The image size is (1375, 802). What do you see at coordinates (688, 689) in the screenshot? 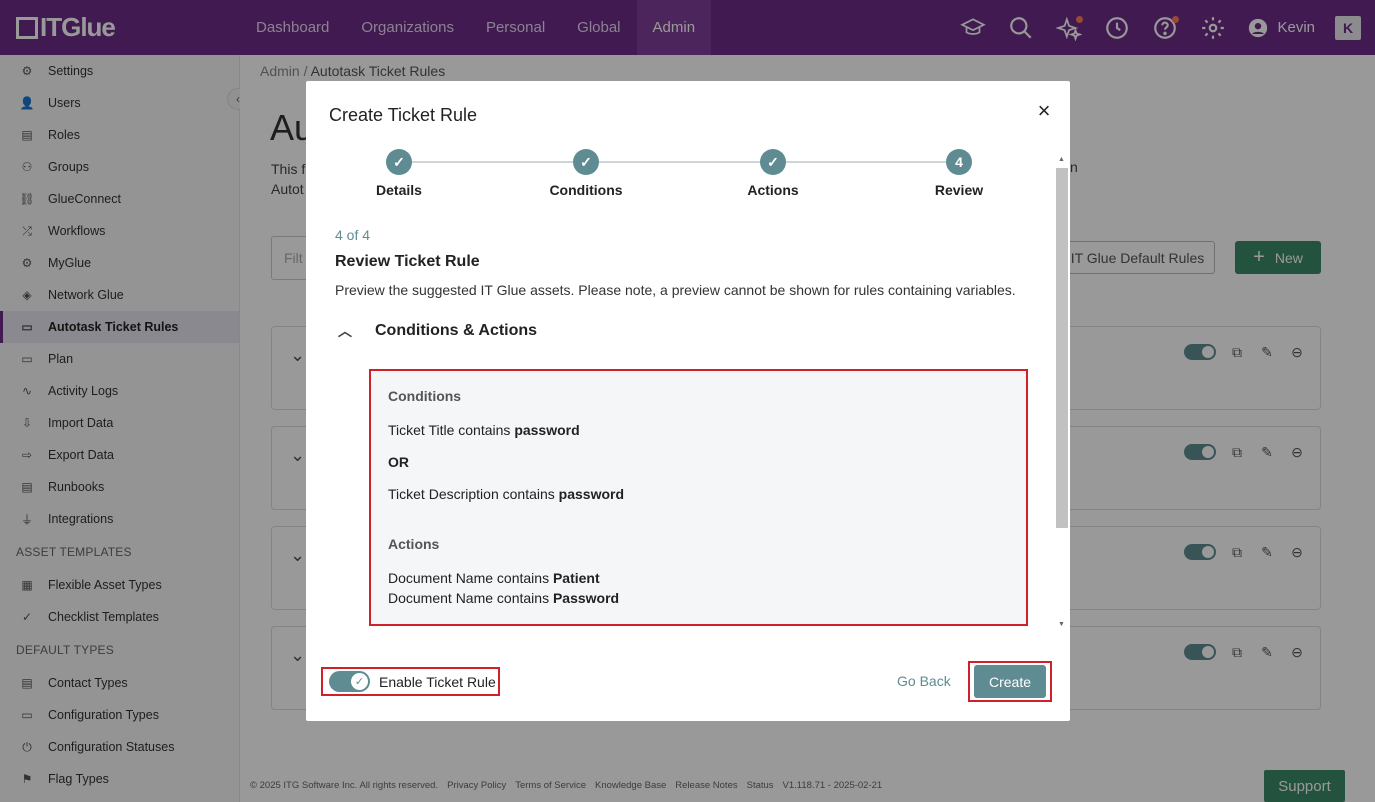
I see `modal-footer: ✓ Enable Ticket Rule Go Back Create` at bounding box center [688, 689].